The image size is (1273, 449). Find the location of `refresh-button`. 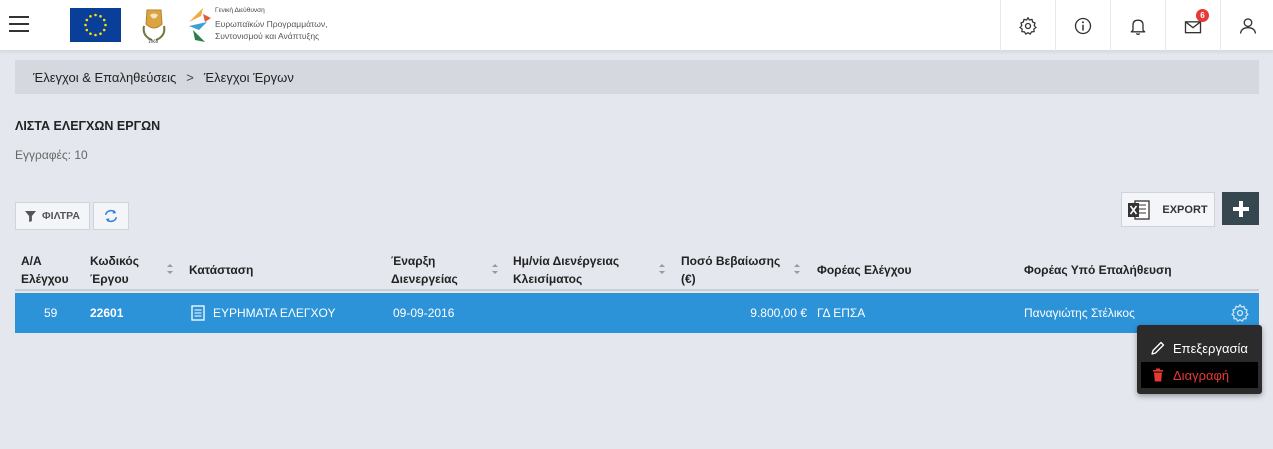

refresh-button is located at coordinates (111, 216).